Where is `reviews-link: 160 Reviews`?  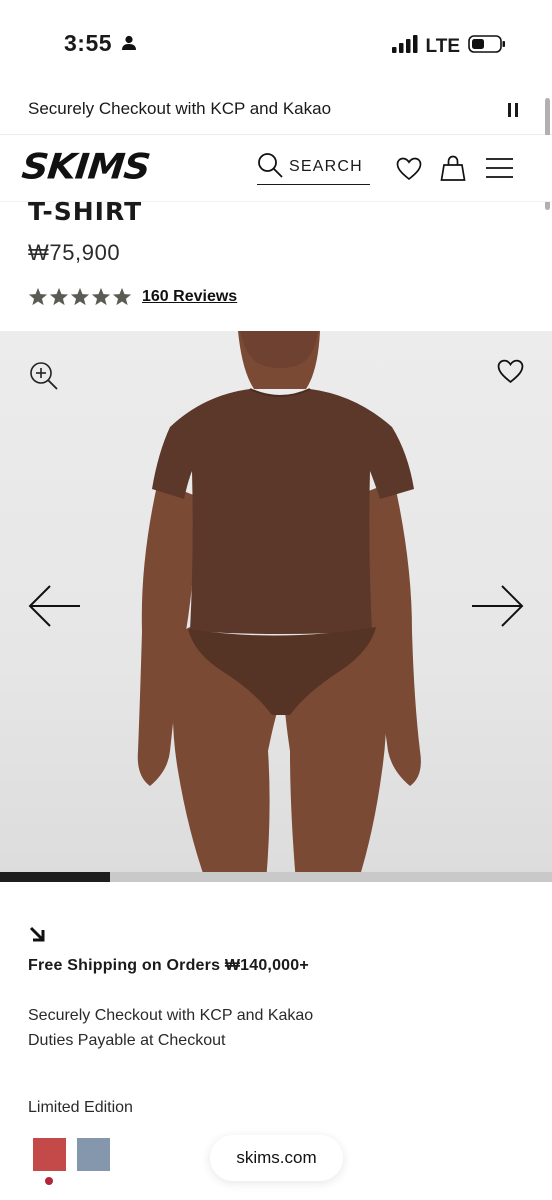
reviews-link: 160 Reviews is located at coordinates (189, 297).